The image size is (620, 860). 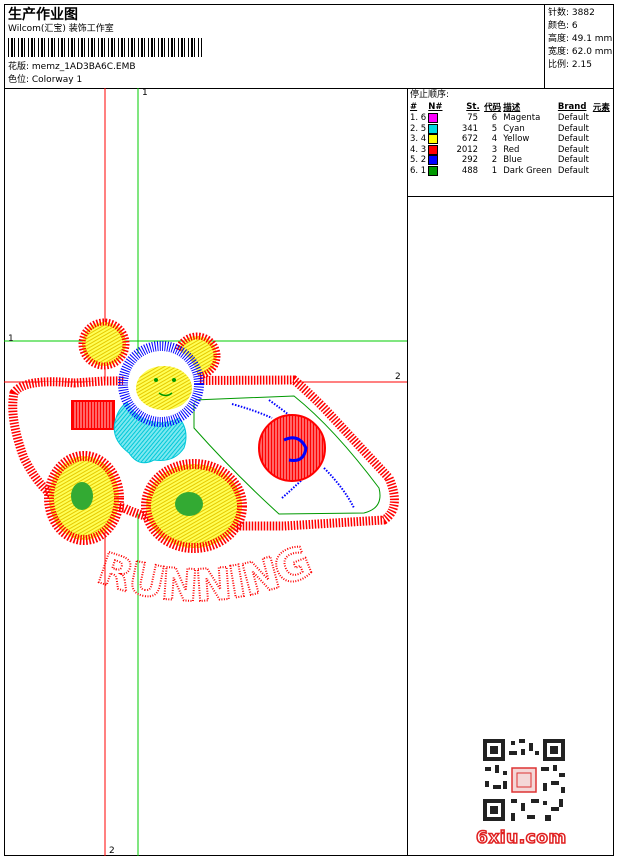 I want to click on company-name: Wilcom(汇宝) 装饰工作室, so click(x=61, y=29).